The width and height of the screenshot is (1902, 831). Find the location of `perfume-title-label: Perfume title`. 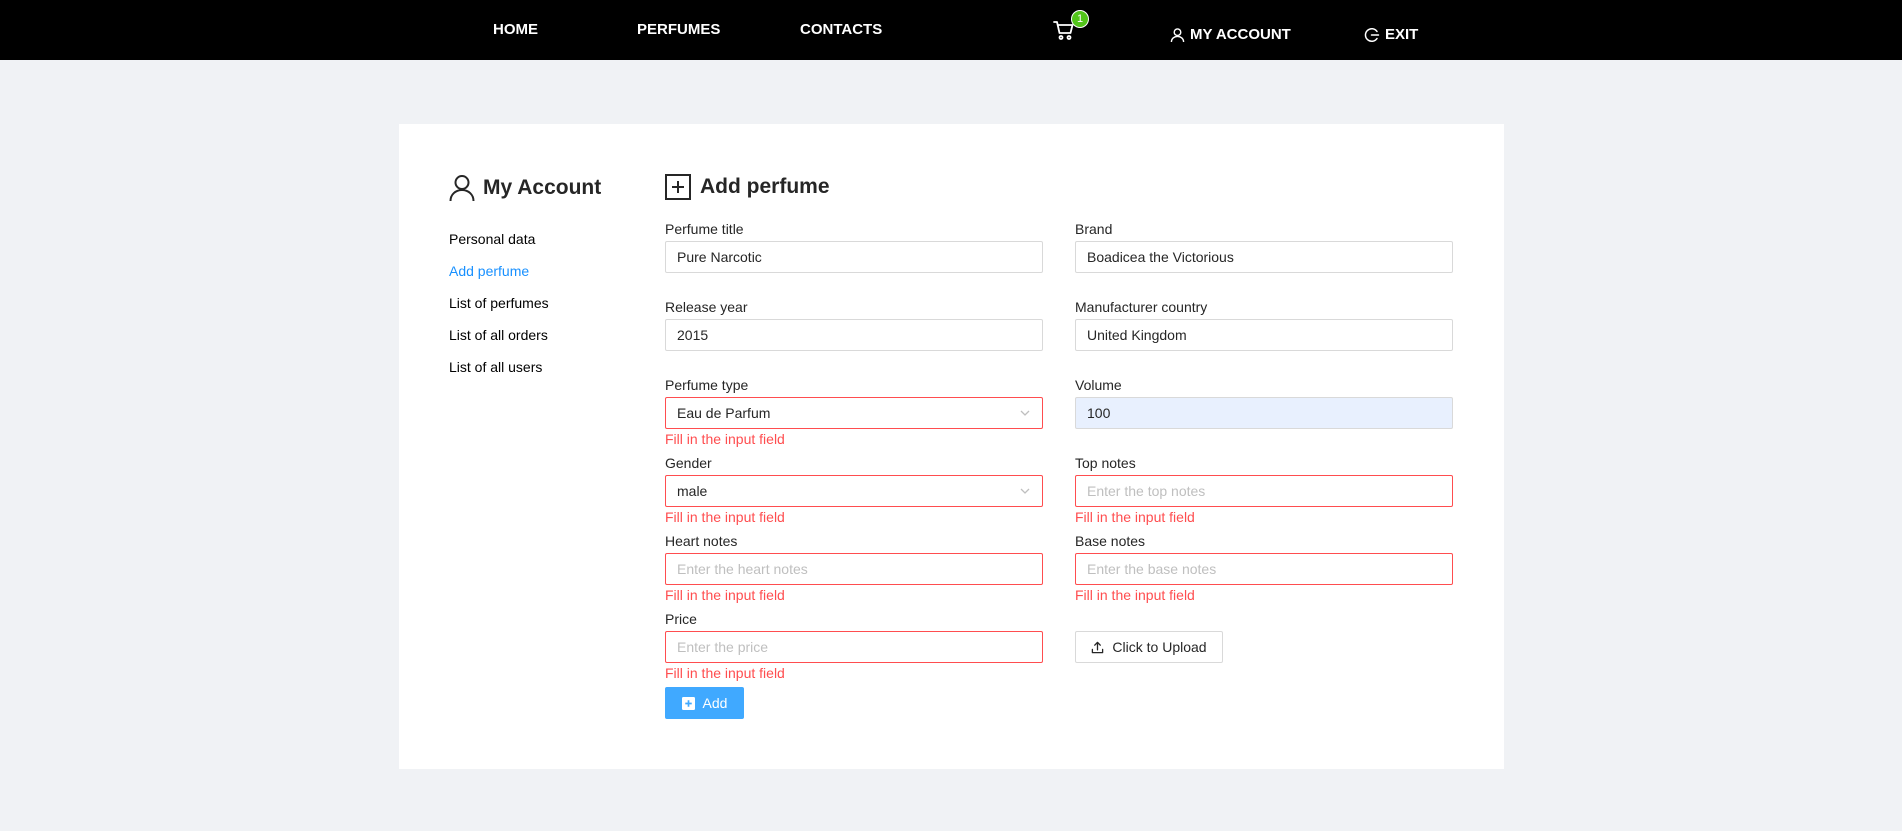

perfume-title-label: Perfume title is located at coordinates (704, 229).